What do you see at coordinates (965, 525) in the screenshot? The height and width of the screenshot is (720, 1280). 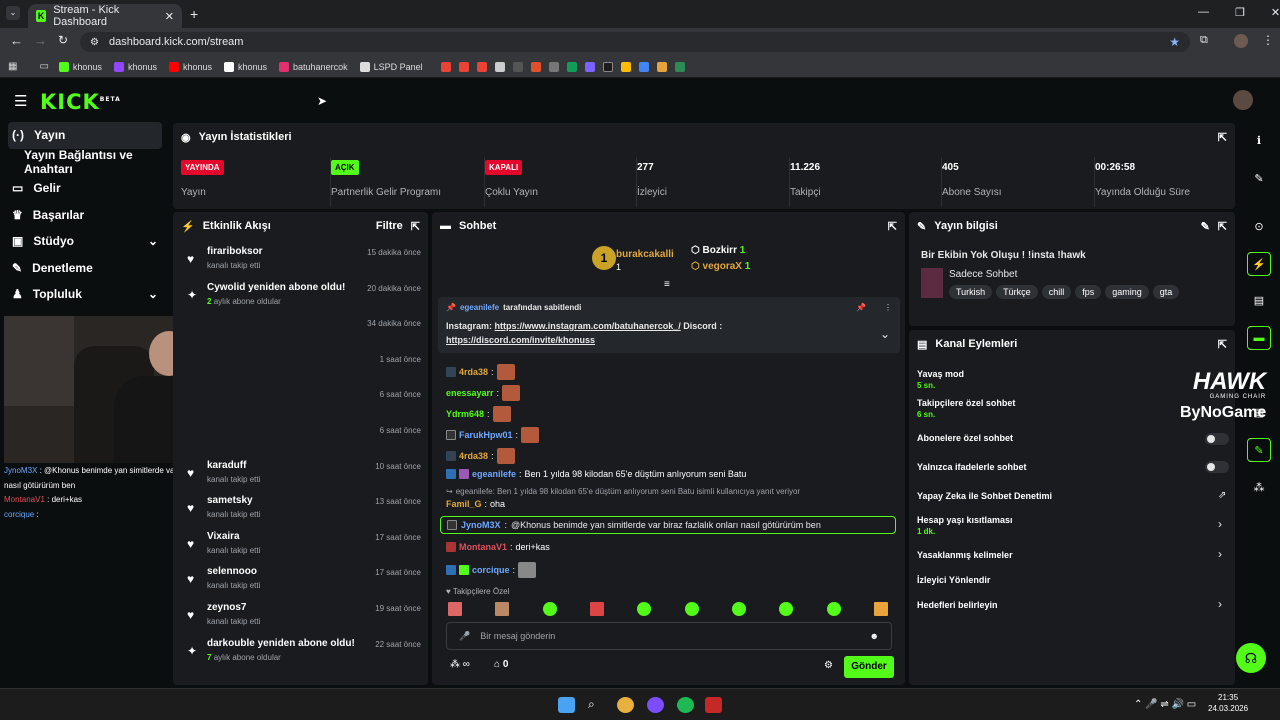 I see `action-account-age: Hesap yaşı kısıtlaması 1 dk.` at bounding box center [965, 525].